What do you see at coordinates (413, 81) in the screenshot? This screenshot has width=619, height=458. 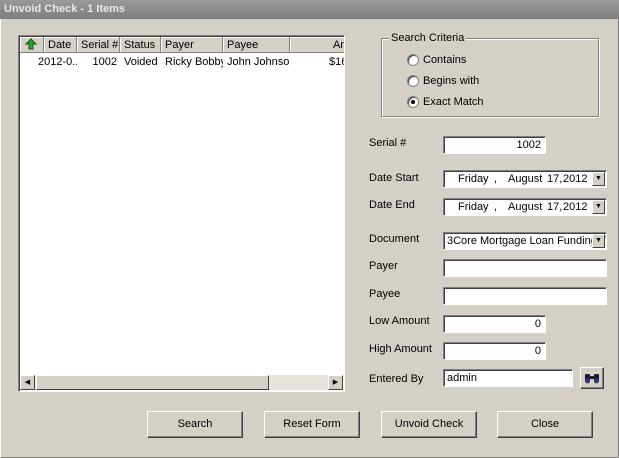 I see `radio-begins-with-circle` at bounding box center [413, 81].